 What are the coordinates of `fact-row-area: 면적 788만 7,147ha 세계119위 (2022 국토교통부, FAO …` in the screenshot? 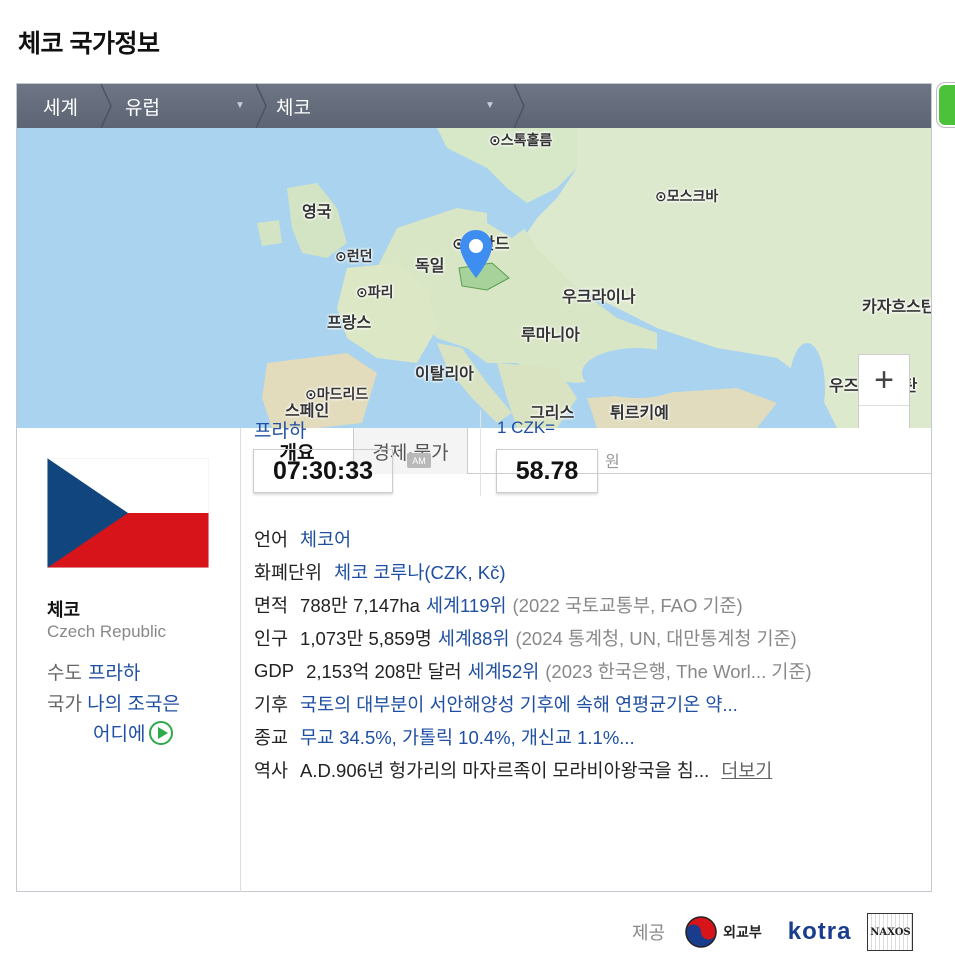 It's located at (533, 604).